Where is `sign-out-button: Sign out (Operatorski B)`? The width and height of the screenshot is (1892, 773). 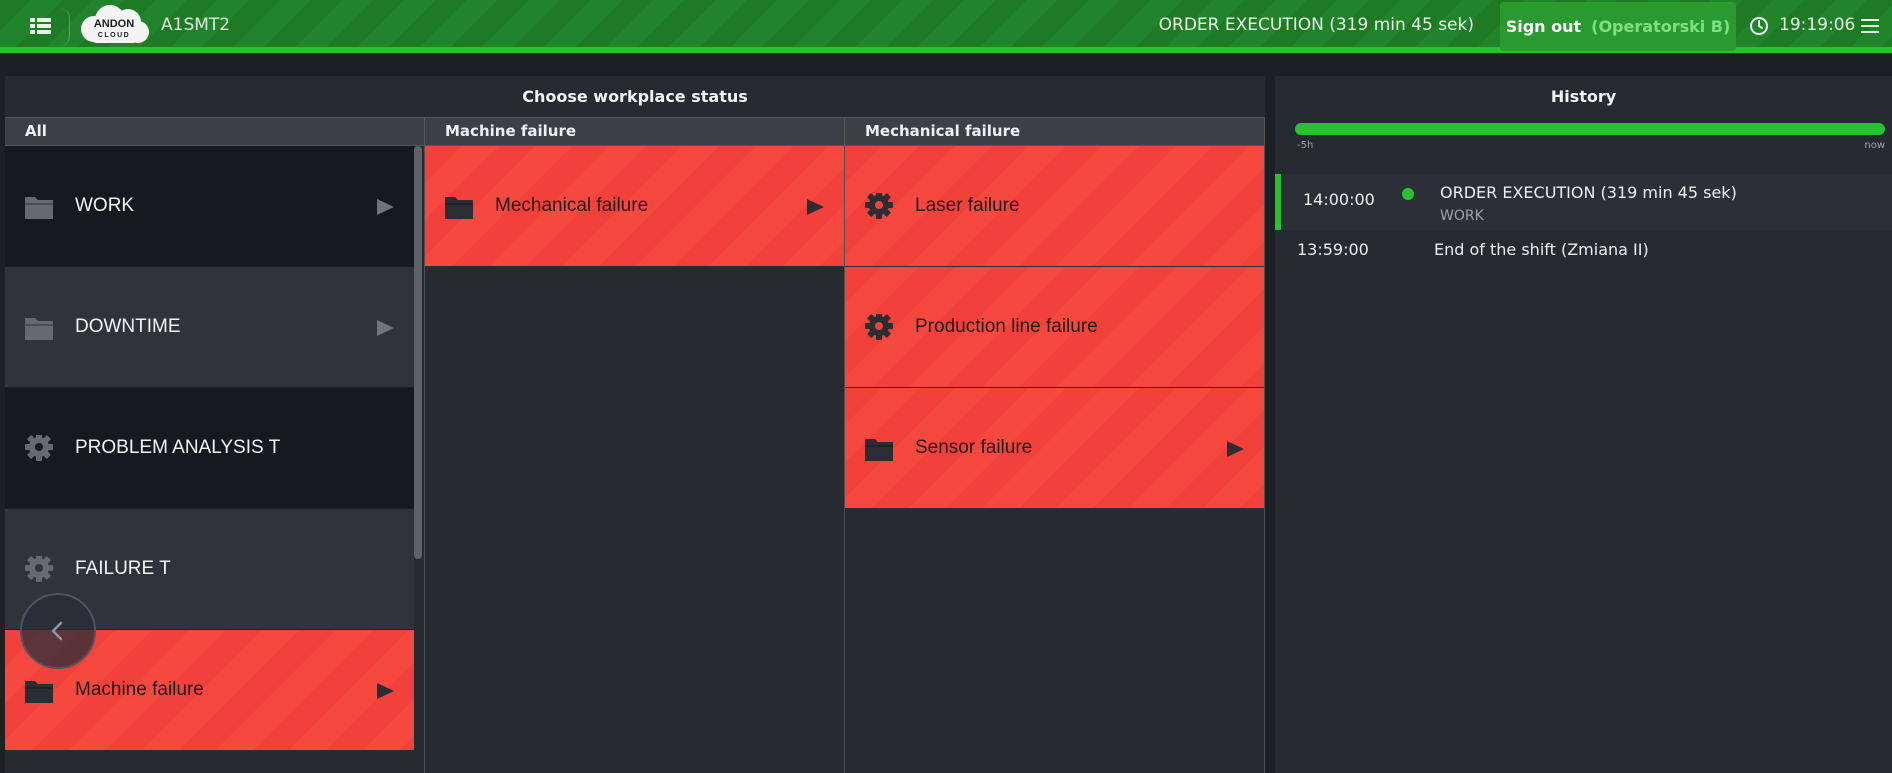
sign-out-button: Sign out (Operatorski B) is located at coordinates (1618, 26).